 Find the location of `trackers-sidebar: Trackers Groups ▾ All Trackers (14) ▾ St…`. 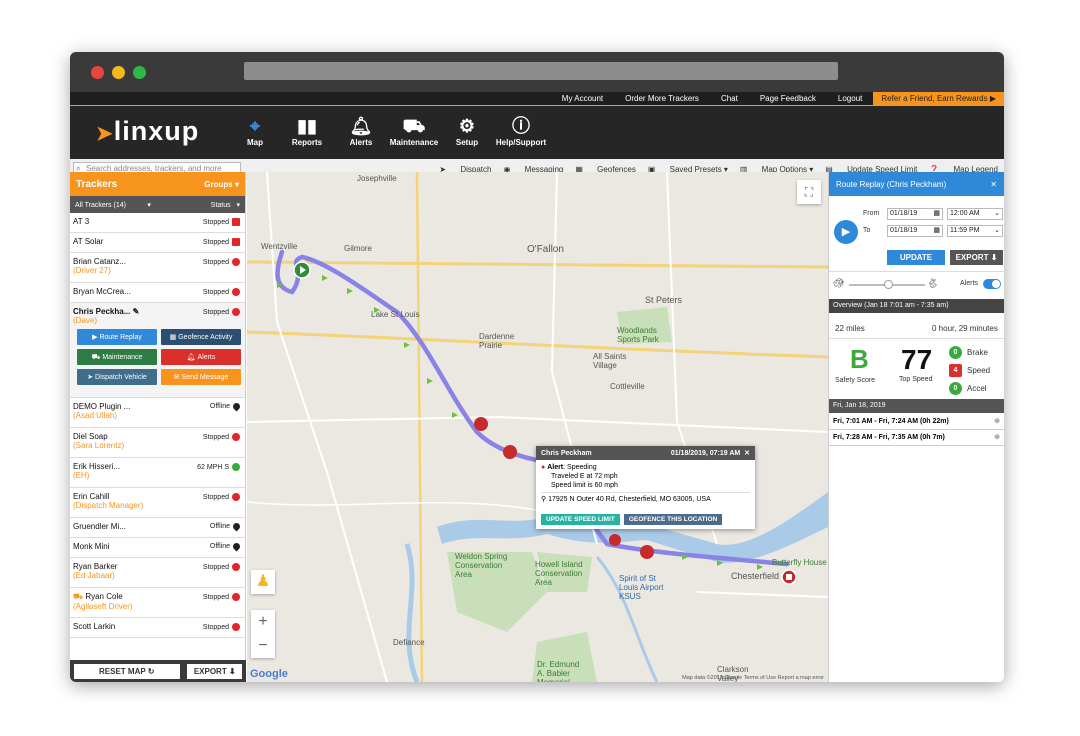

trackers-sidebar: Trackers Groups ▾ All Trackers (14) ▾ St… is located at coordinates (158, 427).